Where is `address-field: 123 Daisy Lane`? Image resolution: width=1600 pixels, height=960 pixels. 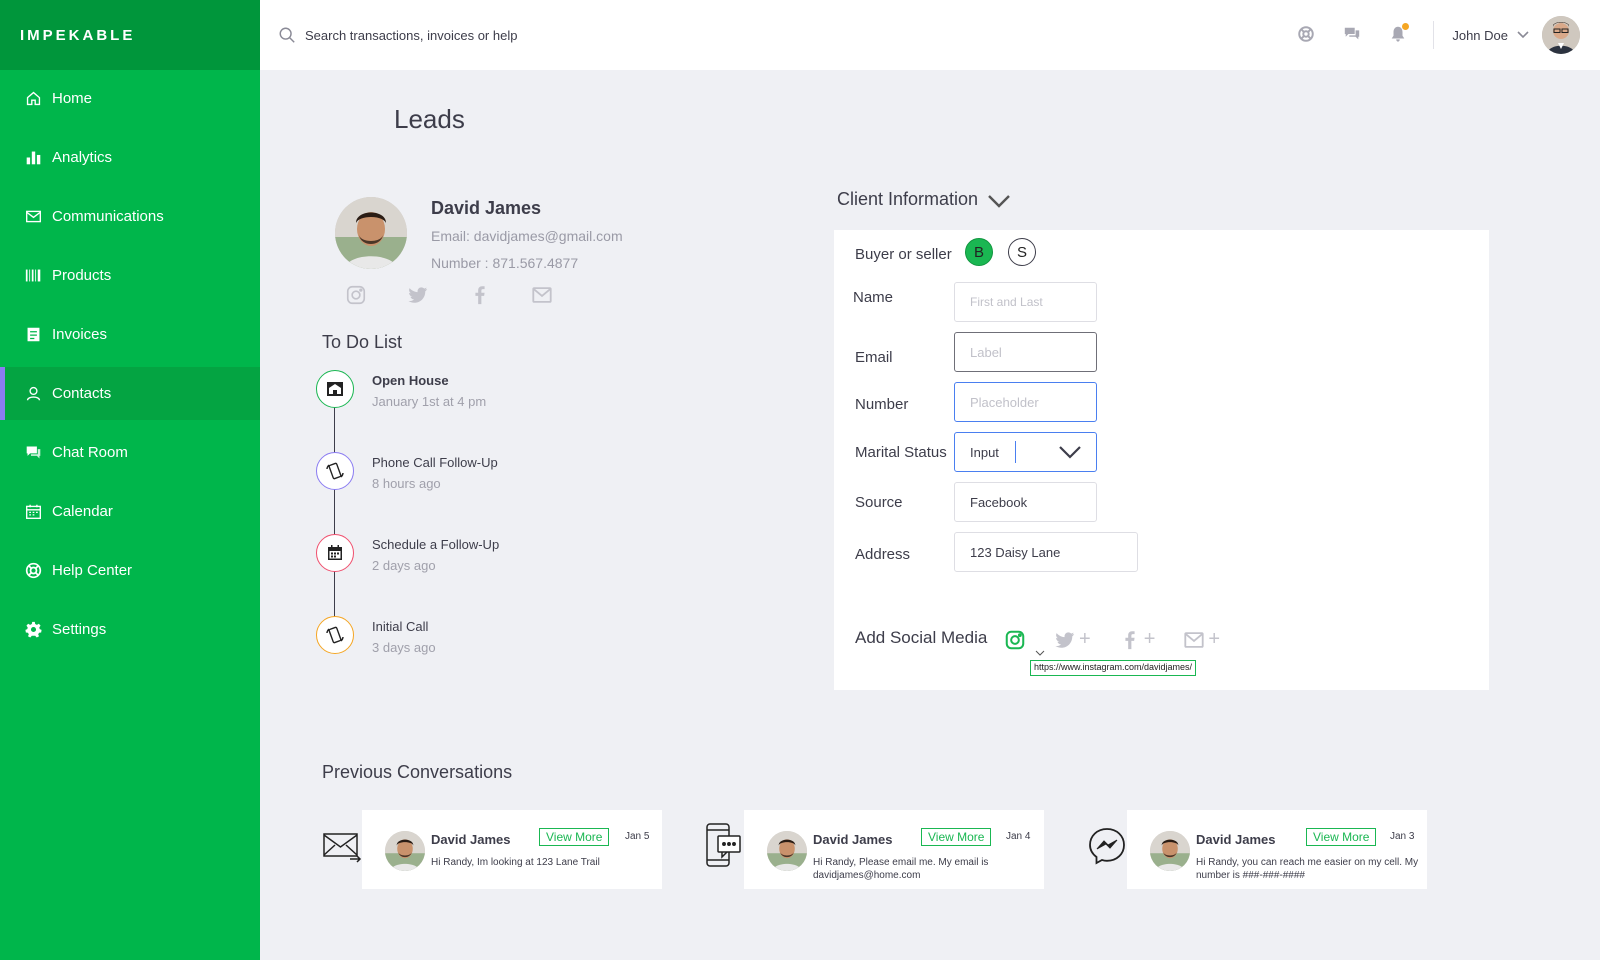 address-field: 123 Daisy Lane is located at coordinates (1046, 552).